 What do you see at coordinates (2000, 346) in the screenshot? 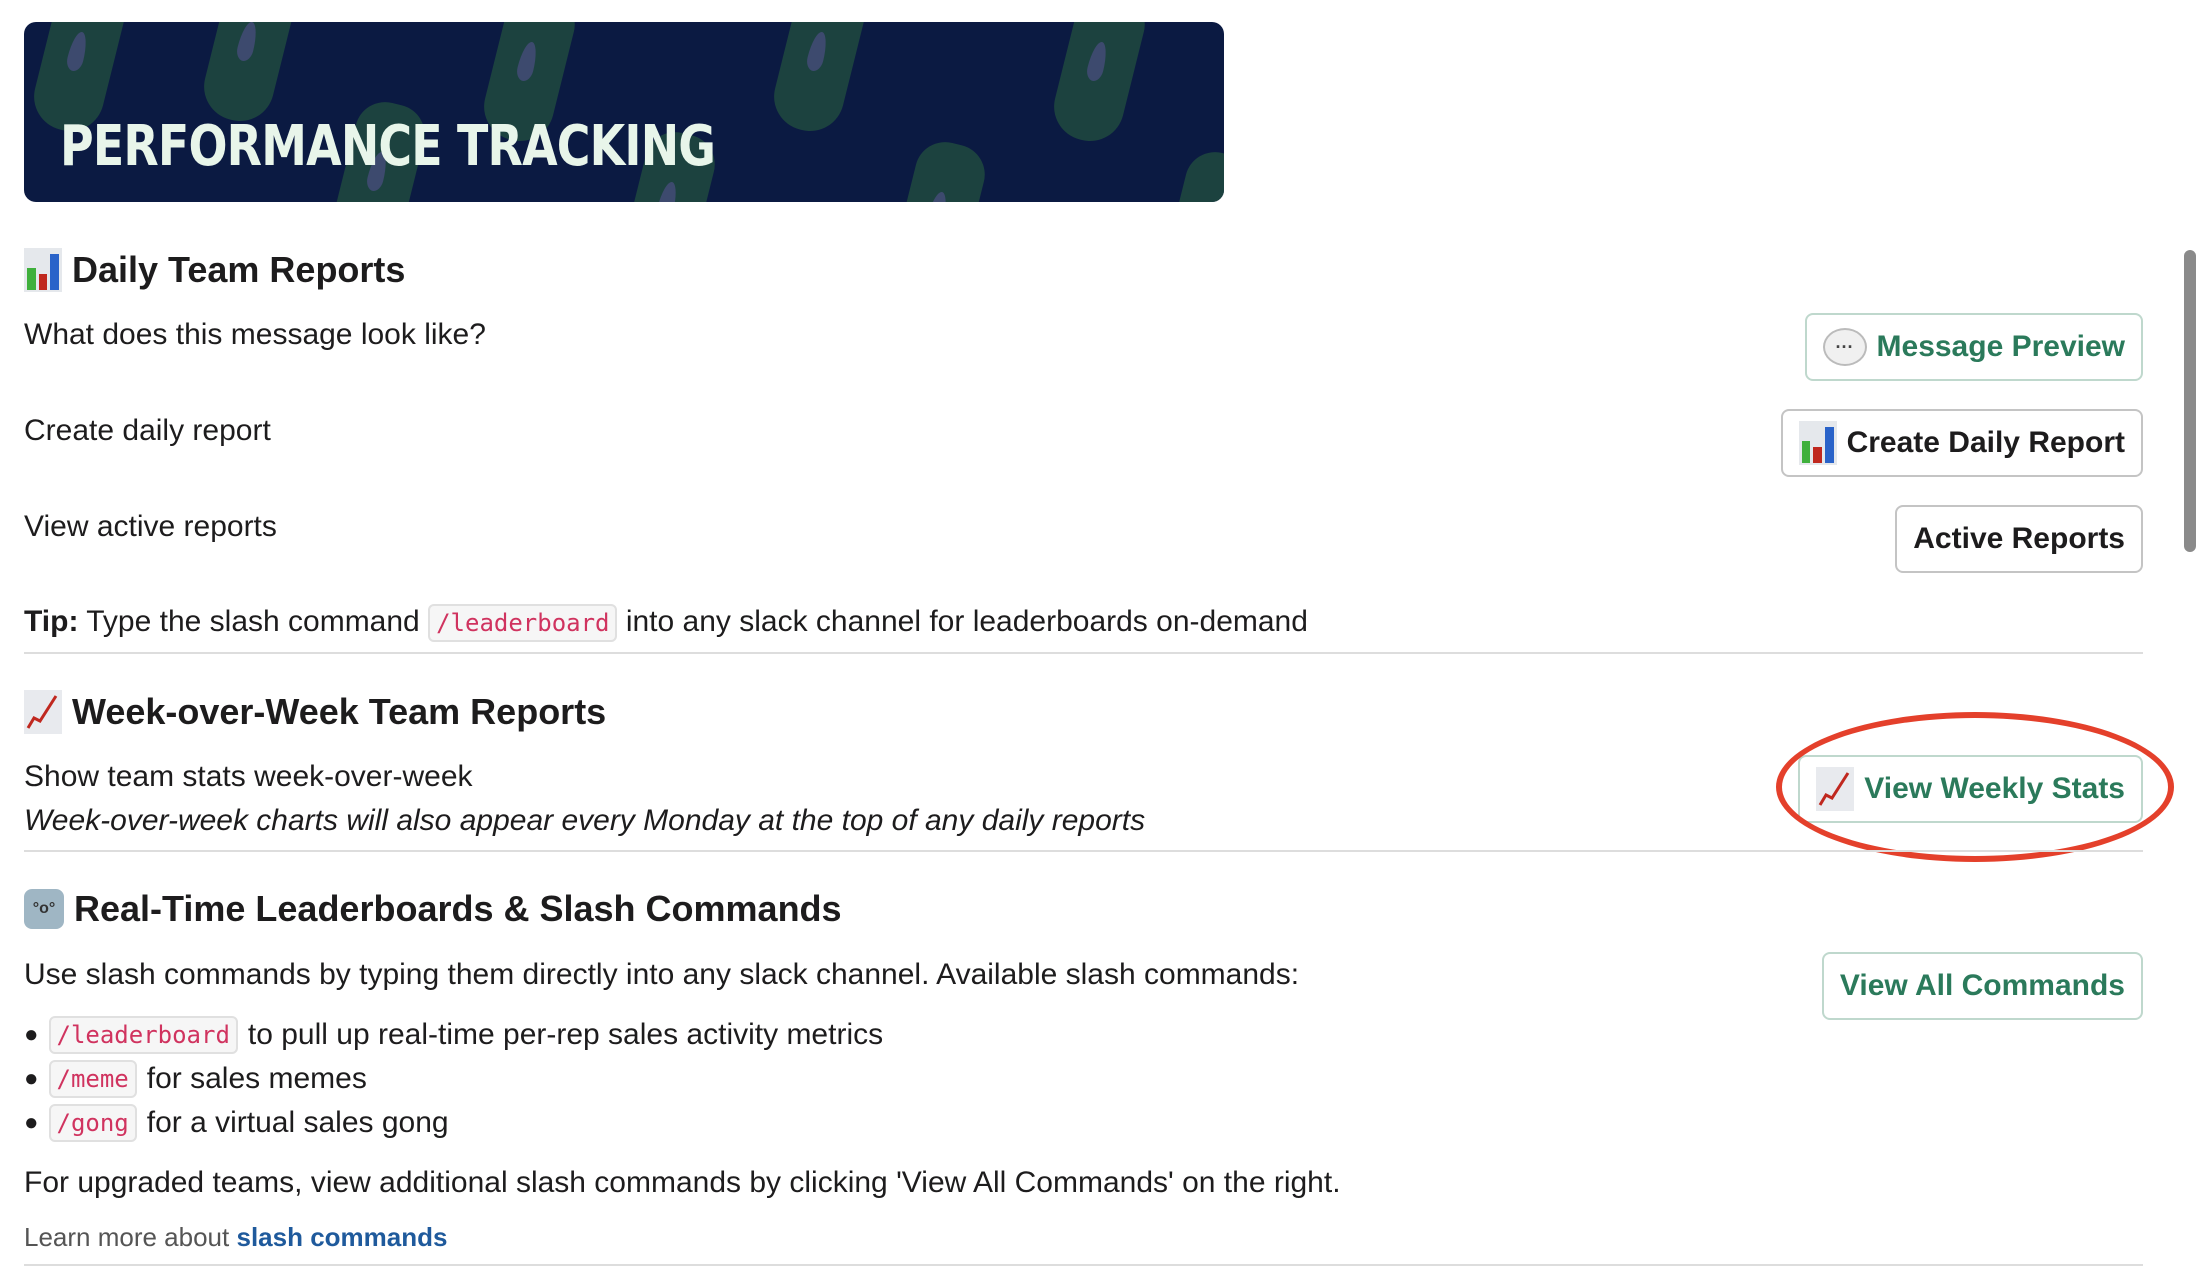
I see `button-label: Message Preview` at bounding box center [2000, 346].